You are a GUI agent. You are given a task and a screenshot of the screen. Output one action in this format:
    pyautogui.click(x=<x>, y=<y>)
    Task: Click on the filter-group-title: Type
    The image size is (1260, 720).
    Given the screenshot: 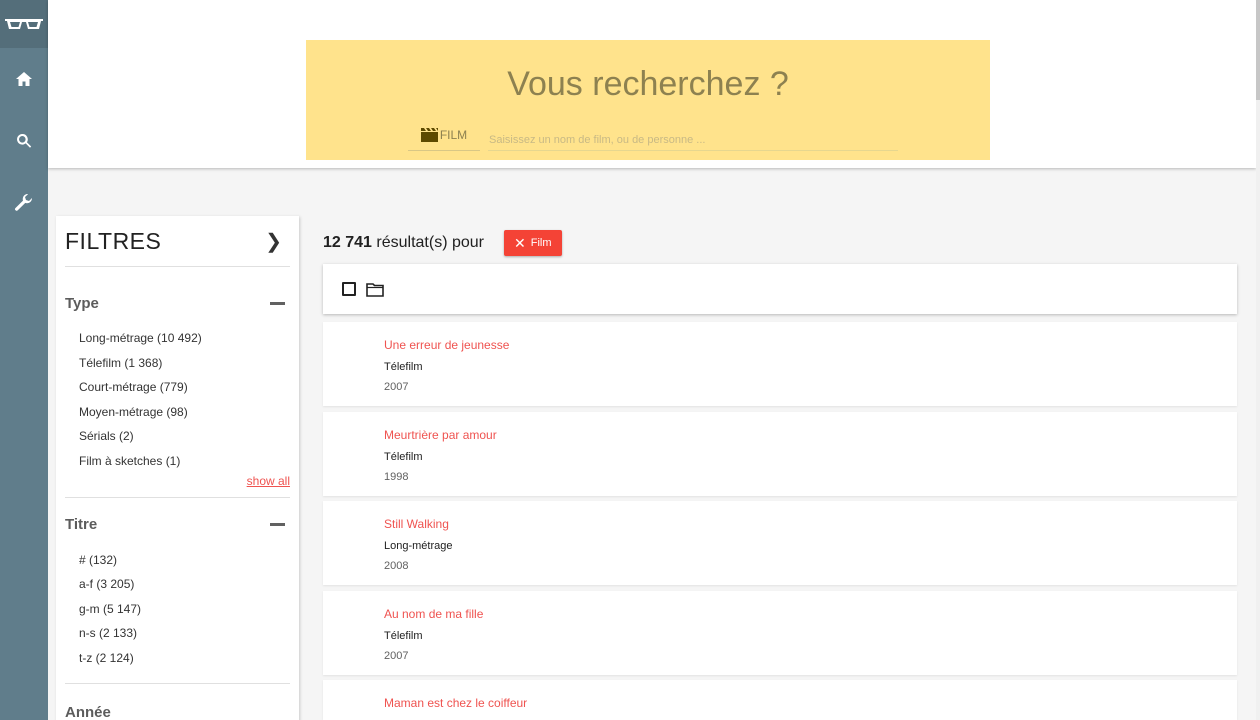 What is the action you would take?
    pyautogui.click(x=82, y=303)
    